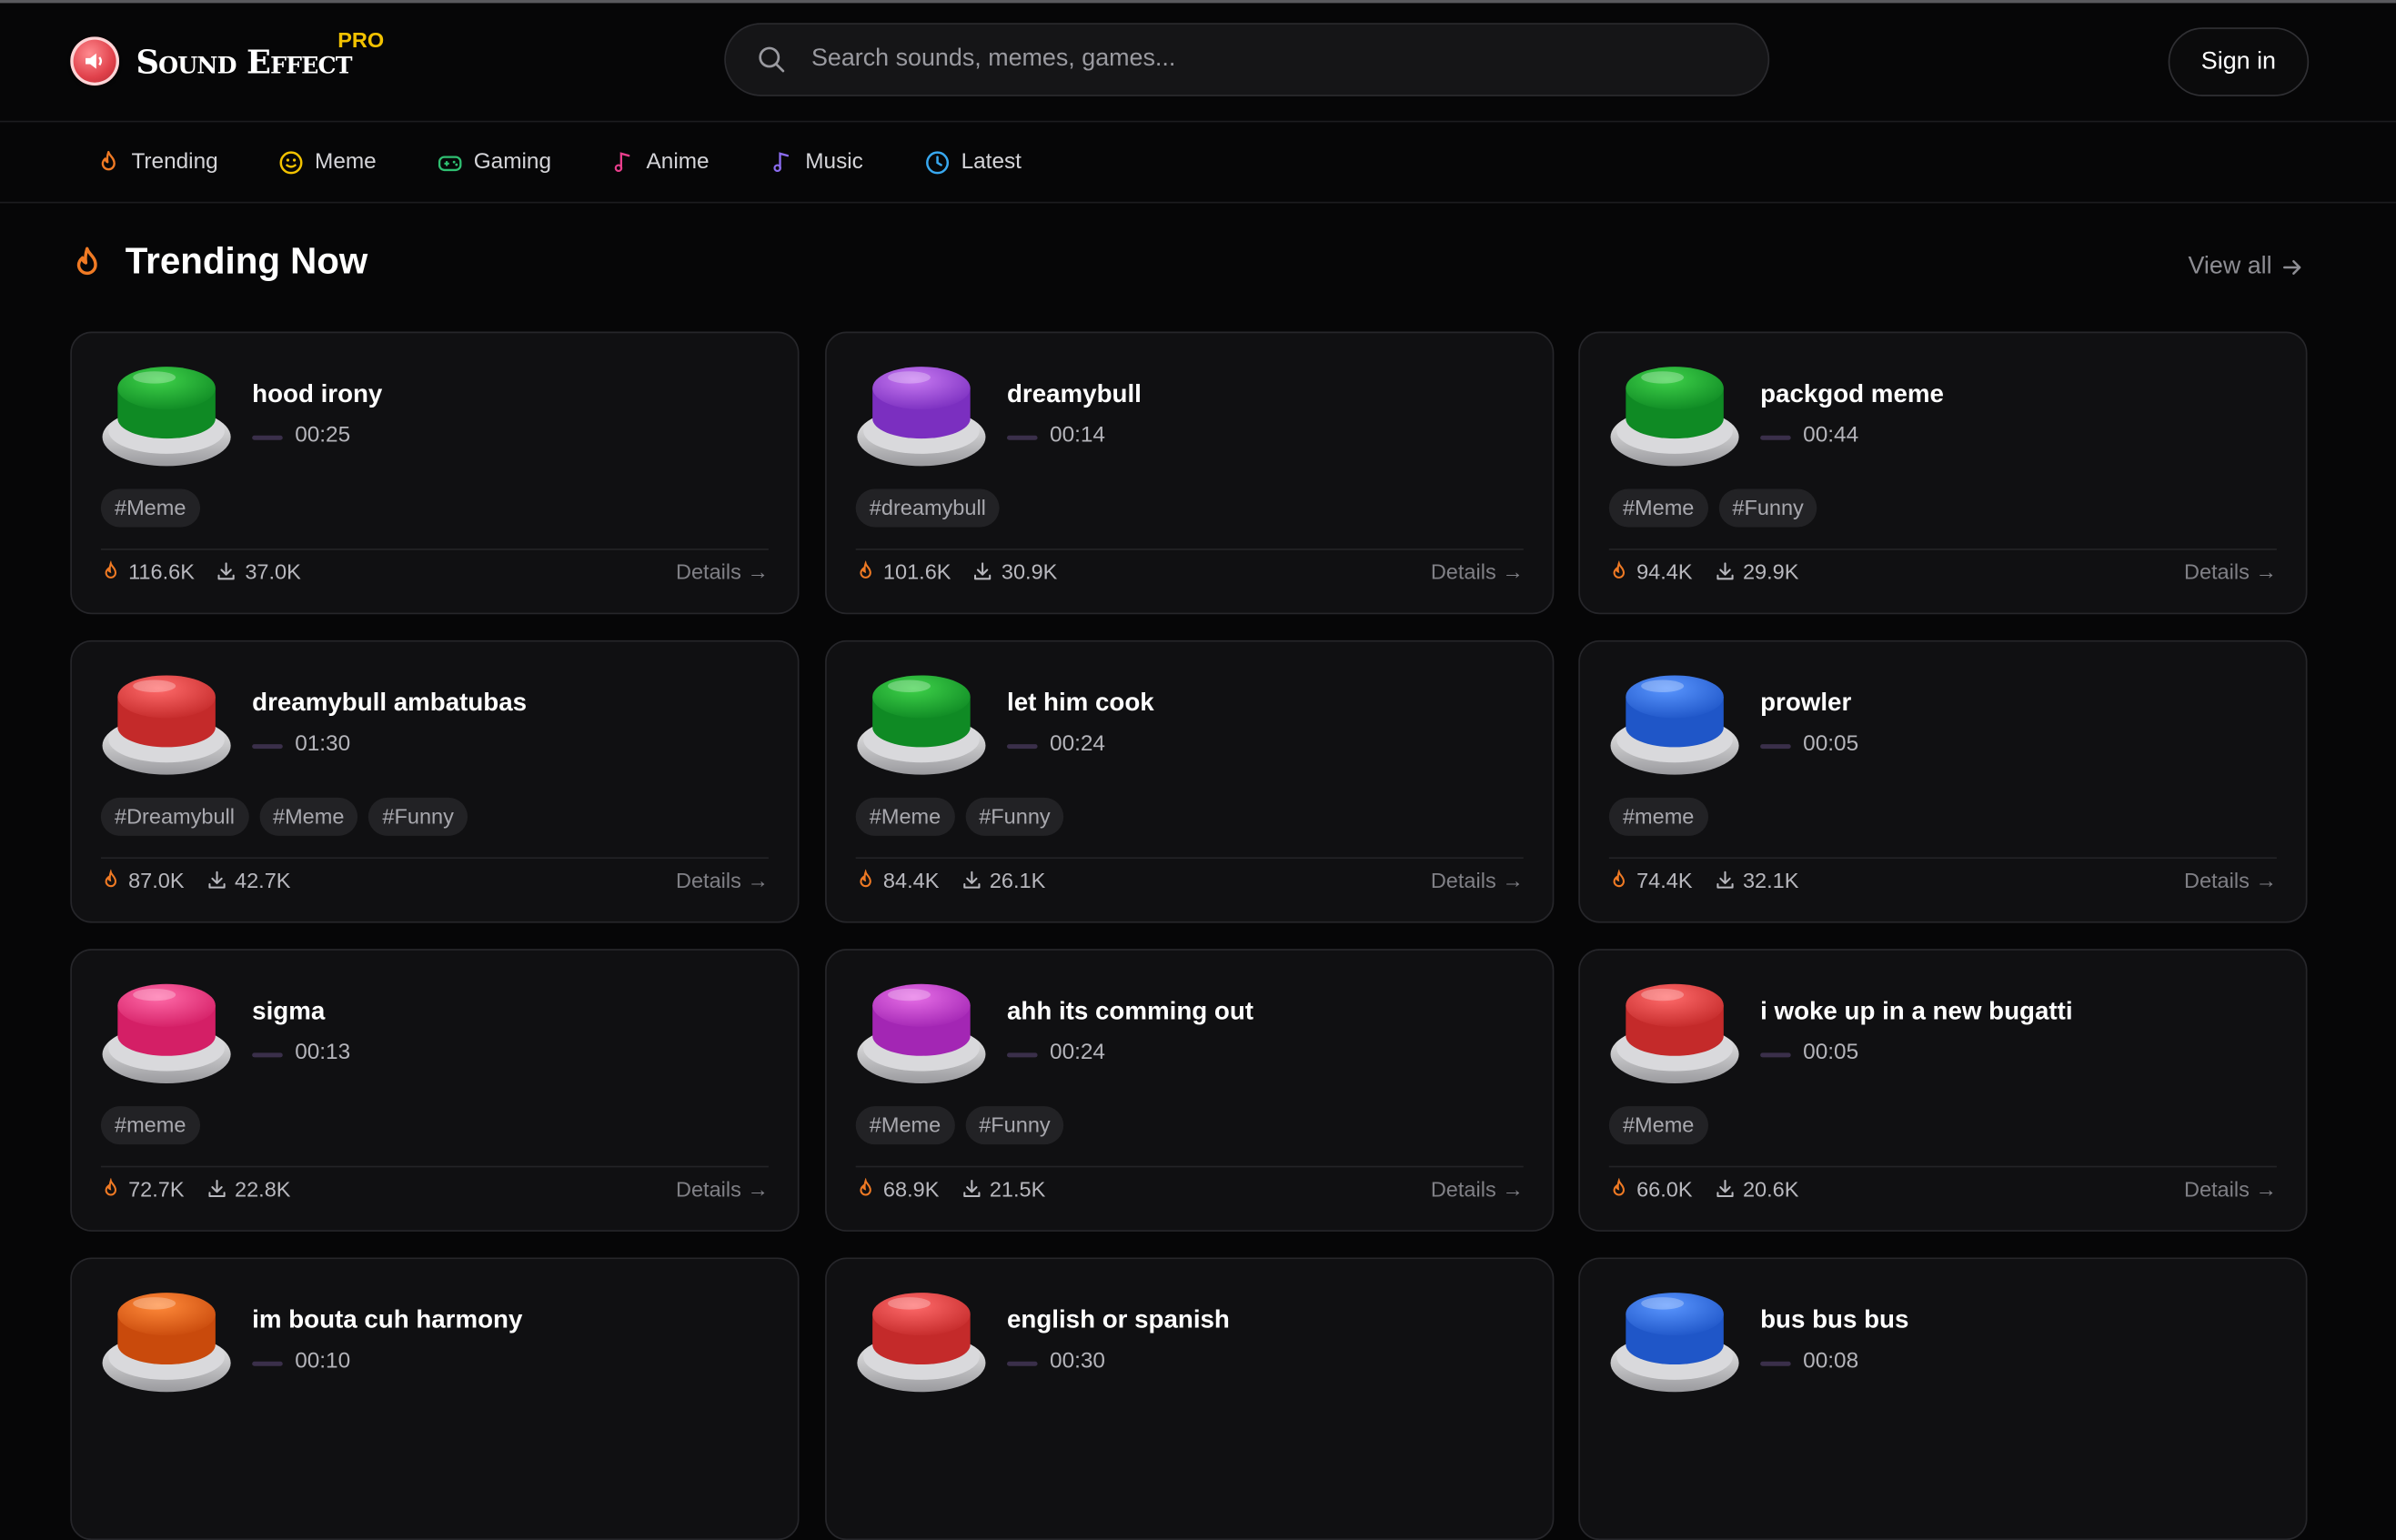  What do you see at coordinates (435, 1090) in the screenshot?
I see `sound-card: sigma 00:13 #meme 72.7K 22.8K Details →` at bounding box center [435, 1090].